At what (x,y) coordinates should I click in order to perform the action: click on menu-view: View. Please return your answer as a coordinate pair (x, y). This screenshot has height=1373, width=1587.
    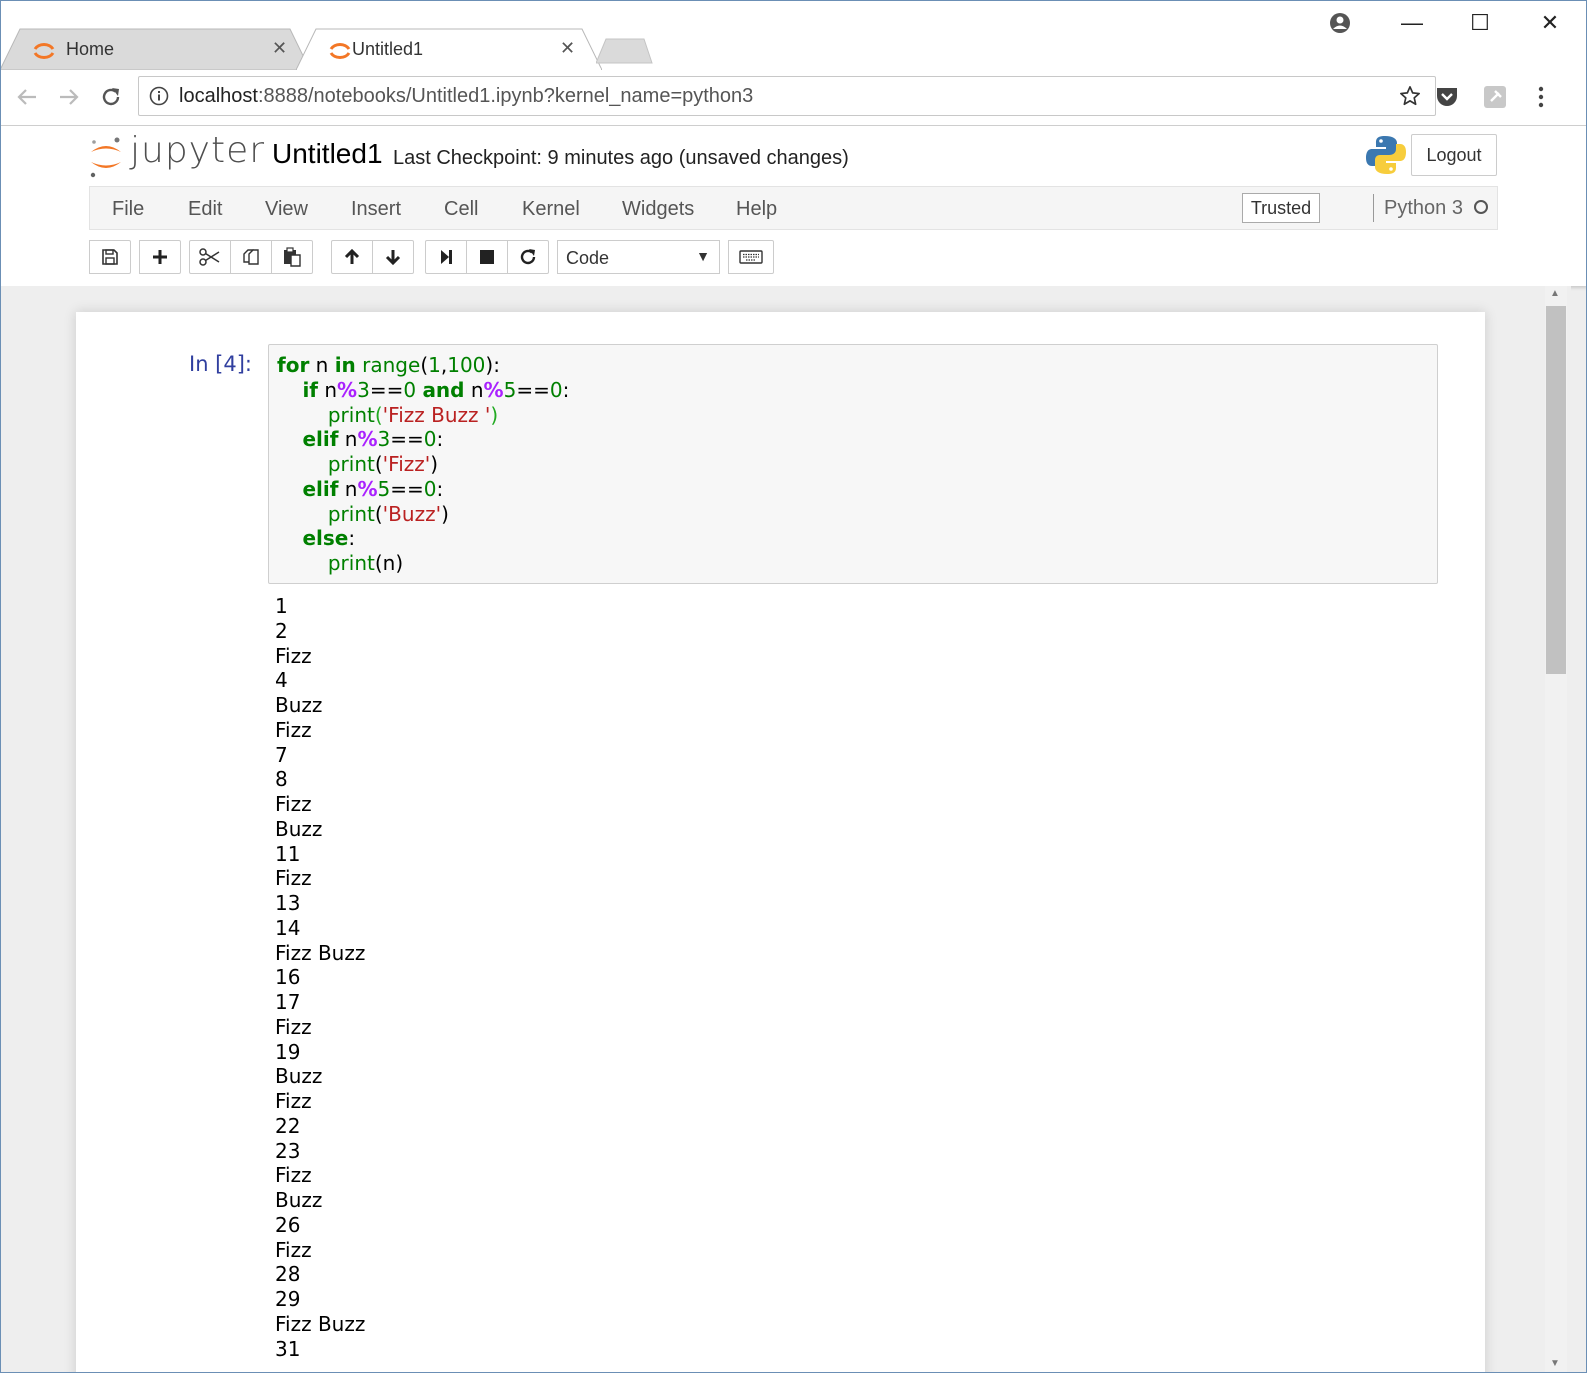
    Looking at the image, I should click on (286, 209).